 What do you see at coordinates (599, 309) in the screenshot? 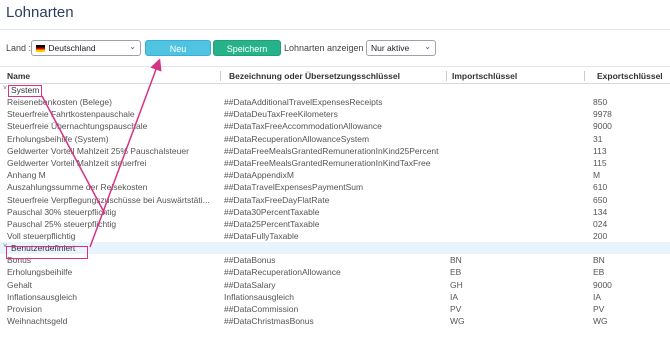
I see `cell-export: PV` at bounding box center [599, 309].